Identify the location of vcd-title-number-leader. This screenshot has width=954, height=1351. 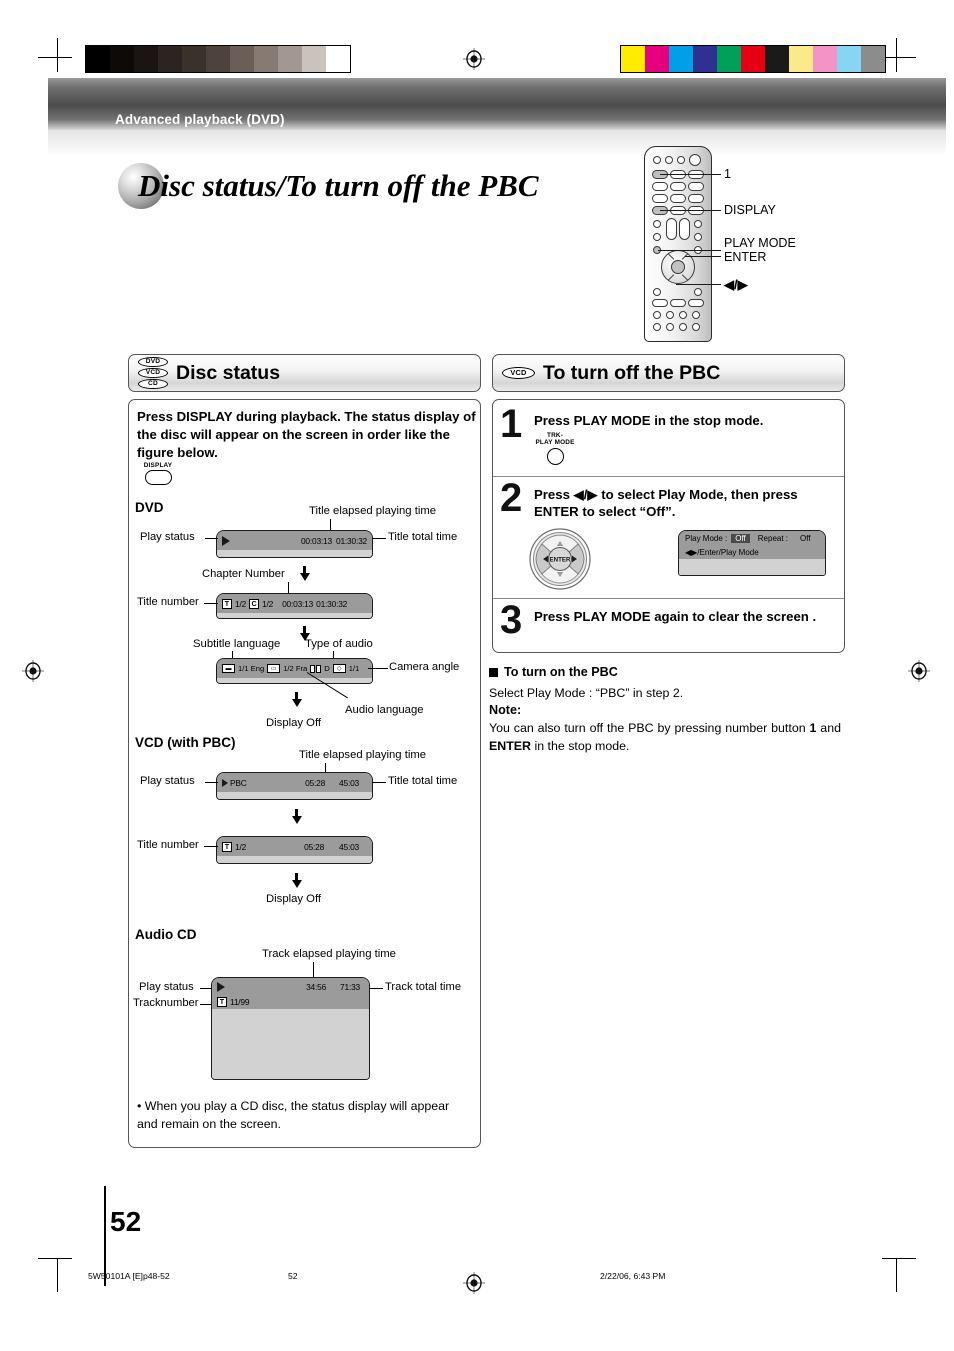
(211, 846).